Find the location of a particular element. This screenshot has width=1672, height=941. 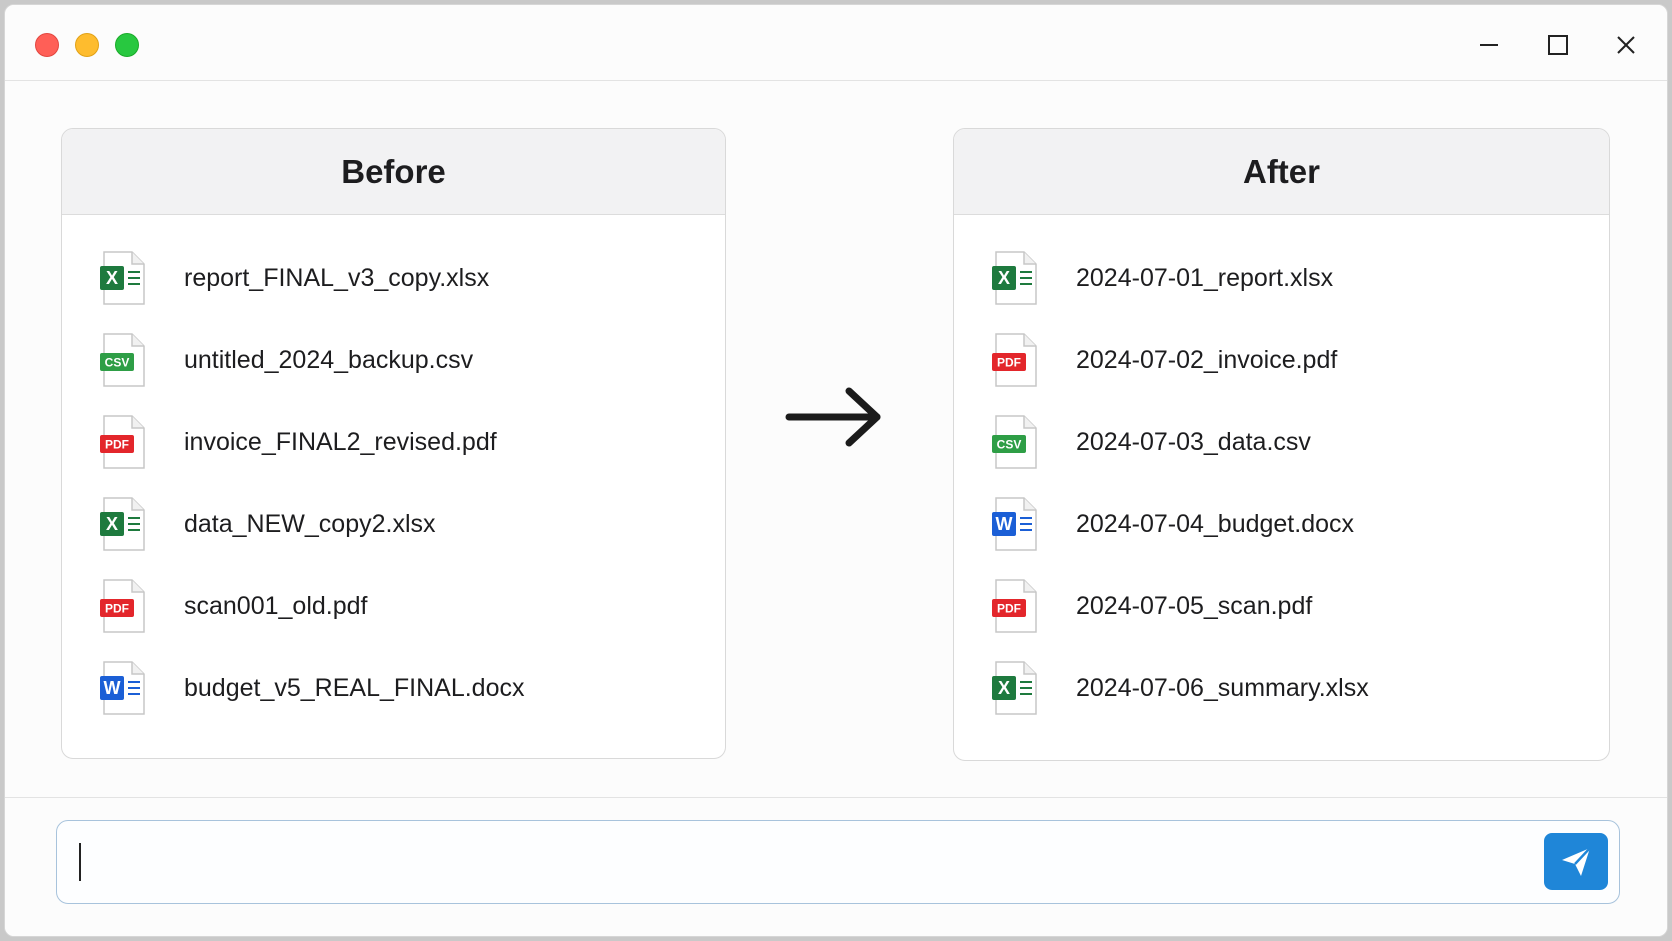

after-file-item: PDF 2024-07-05_scan.pdf is located at coordinates (1281, 606).